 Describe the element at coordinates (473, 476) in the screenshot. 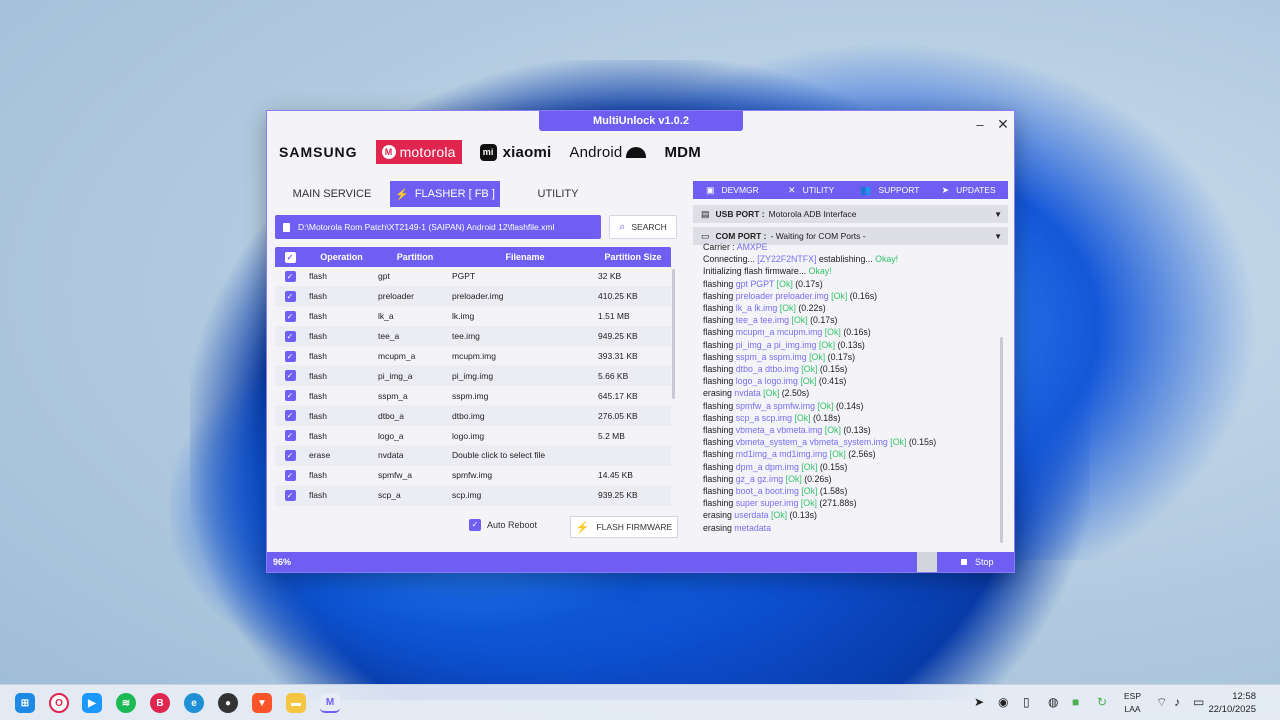

I see `table-row: ✓ flash spmfw_a spmfw.img 14.45 KB` at that location.